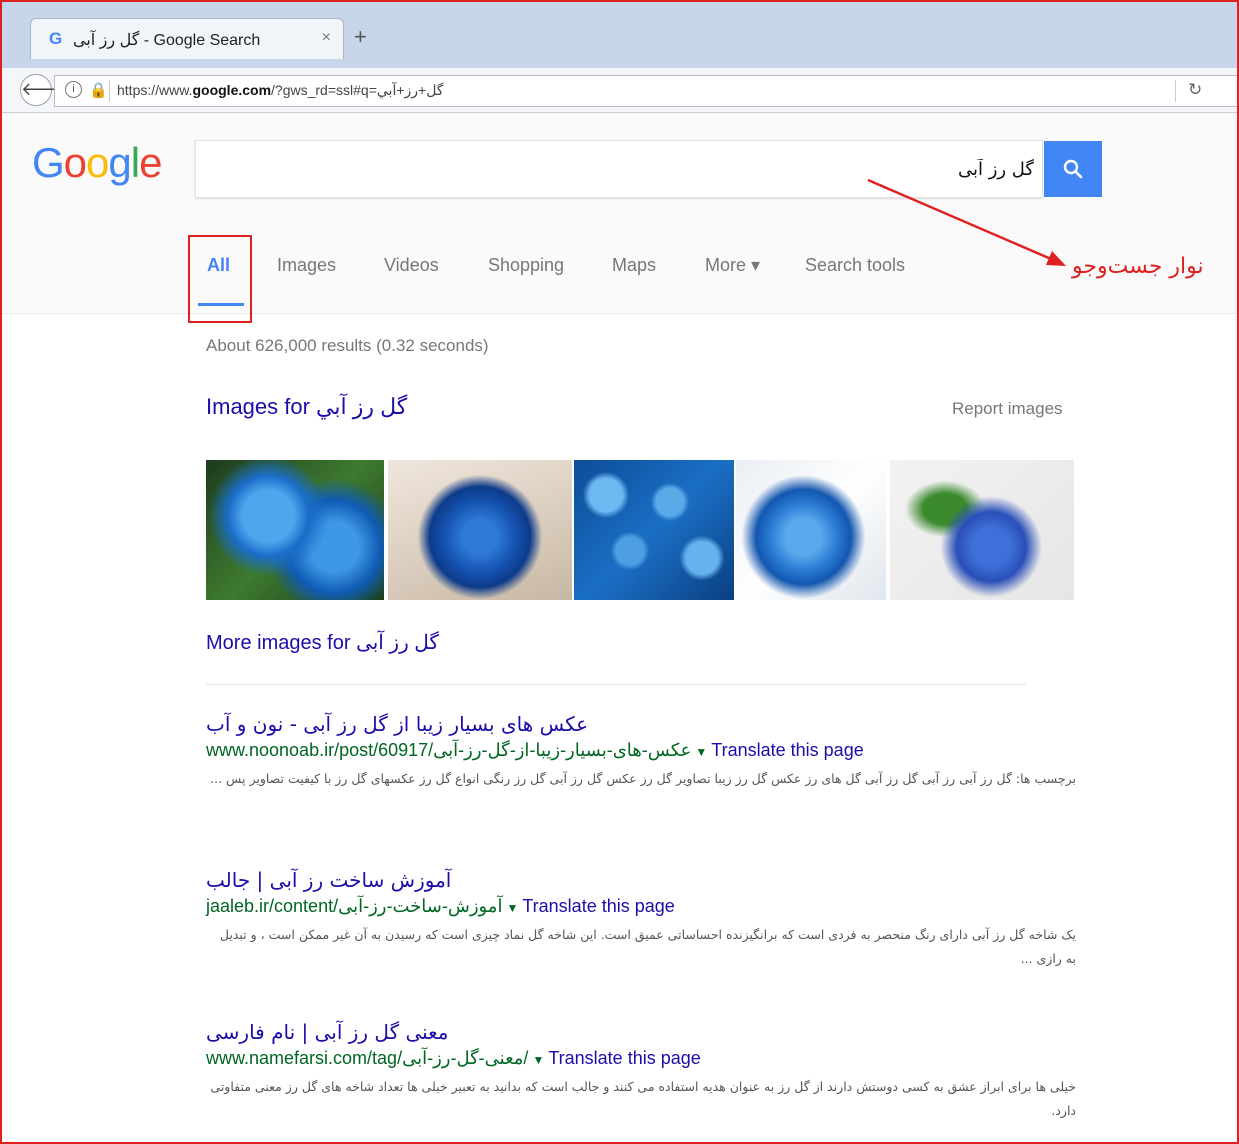  What do you see at coordinates (526, 265) in the screenshot?
I see `tab-shopping: Shopping` at bounding box center [526, 265].